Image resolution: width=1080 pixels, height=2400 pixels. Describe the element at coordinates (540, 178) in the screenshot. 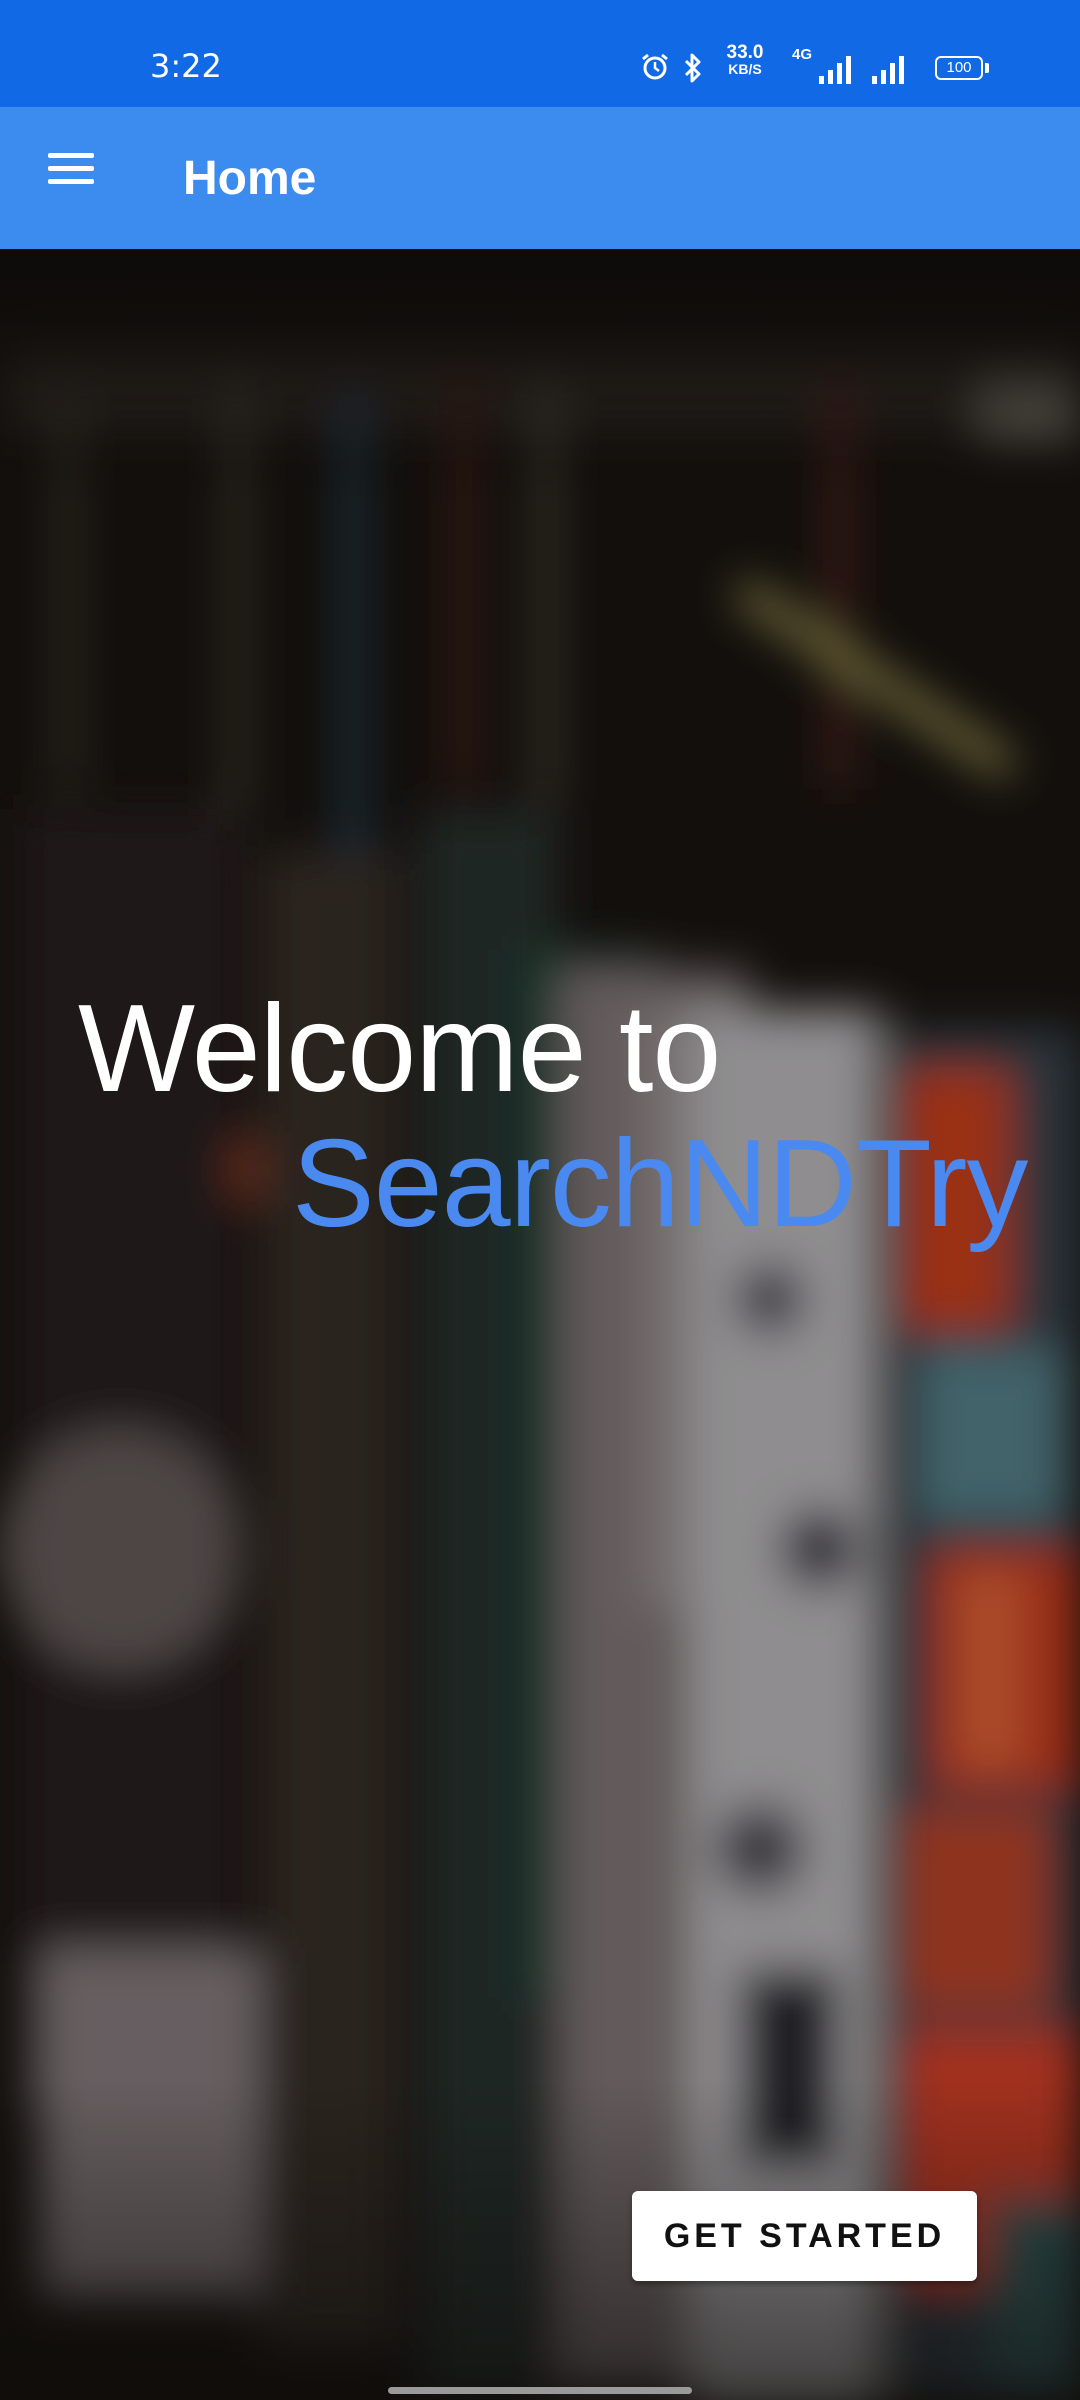

I see `app-bar: Home` at that location.